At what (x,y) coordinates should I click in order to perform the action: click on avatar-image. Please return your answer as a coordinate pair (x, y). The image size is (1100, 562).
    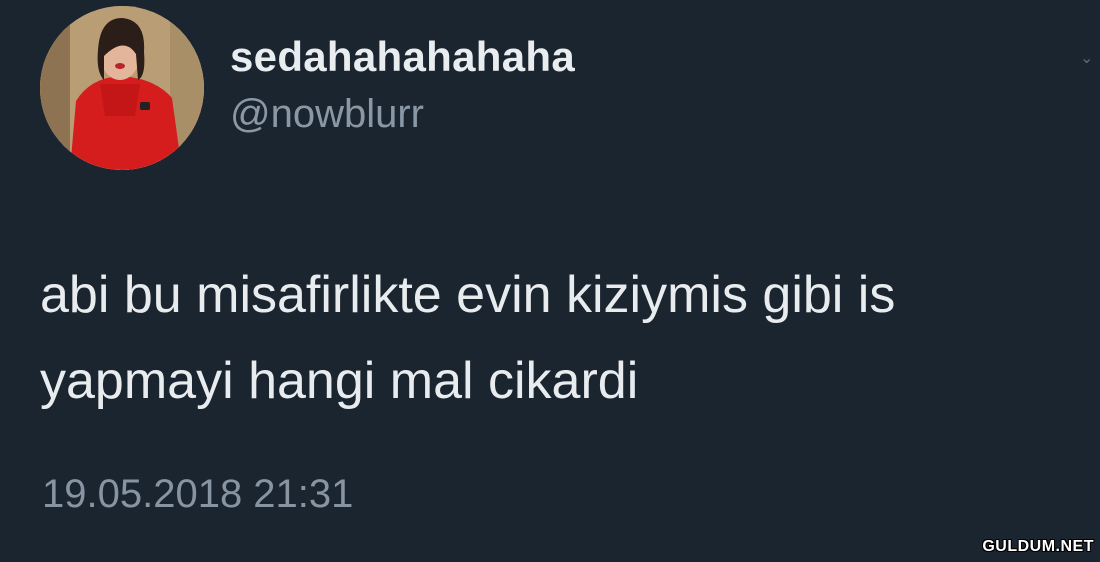
    Looking at the image, I should click on (122, 88).